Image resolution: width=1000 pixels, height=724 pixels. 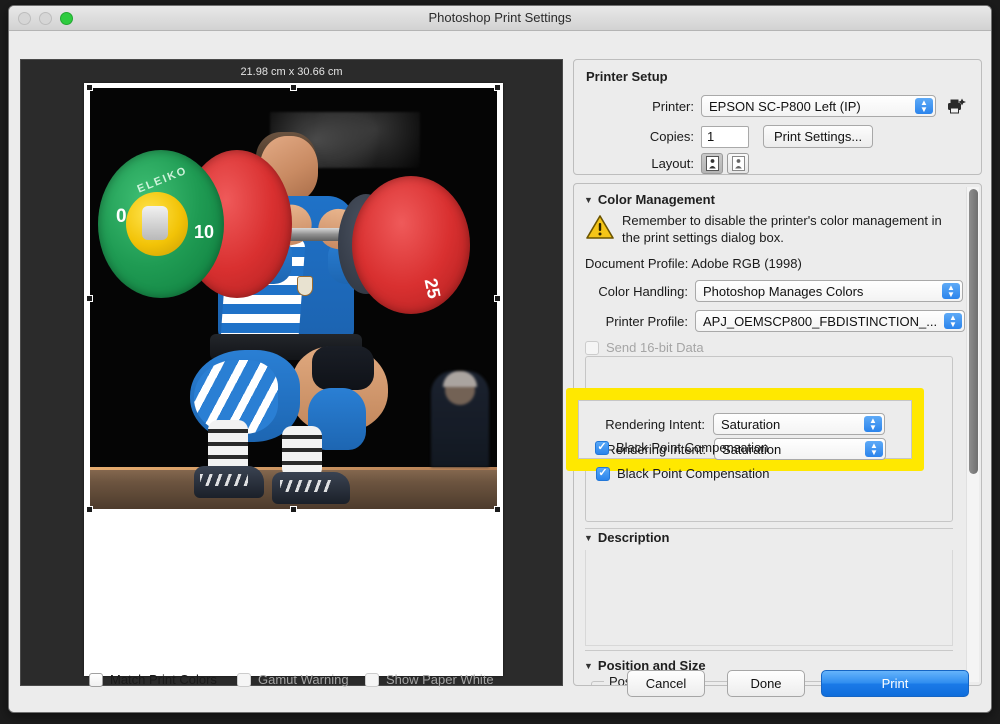 I want to click on resize-handle-top-center, so click(x=293, y=87).